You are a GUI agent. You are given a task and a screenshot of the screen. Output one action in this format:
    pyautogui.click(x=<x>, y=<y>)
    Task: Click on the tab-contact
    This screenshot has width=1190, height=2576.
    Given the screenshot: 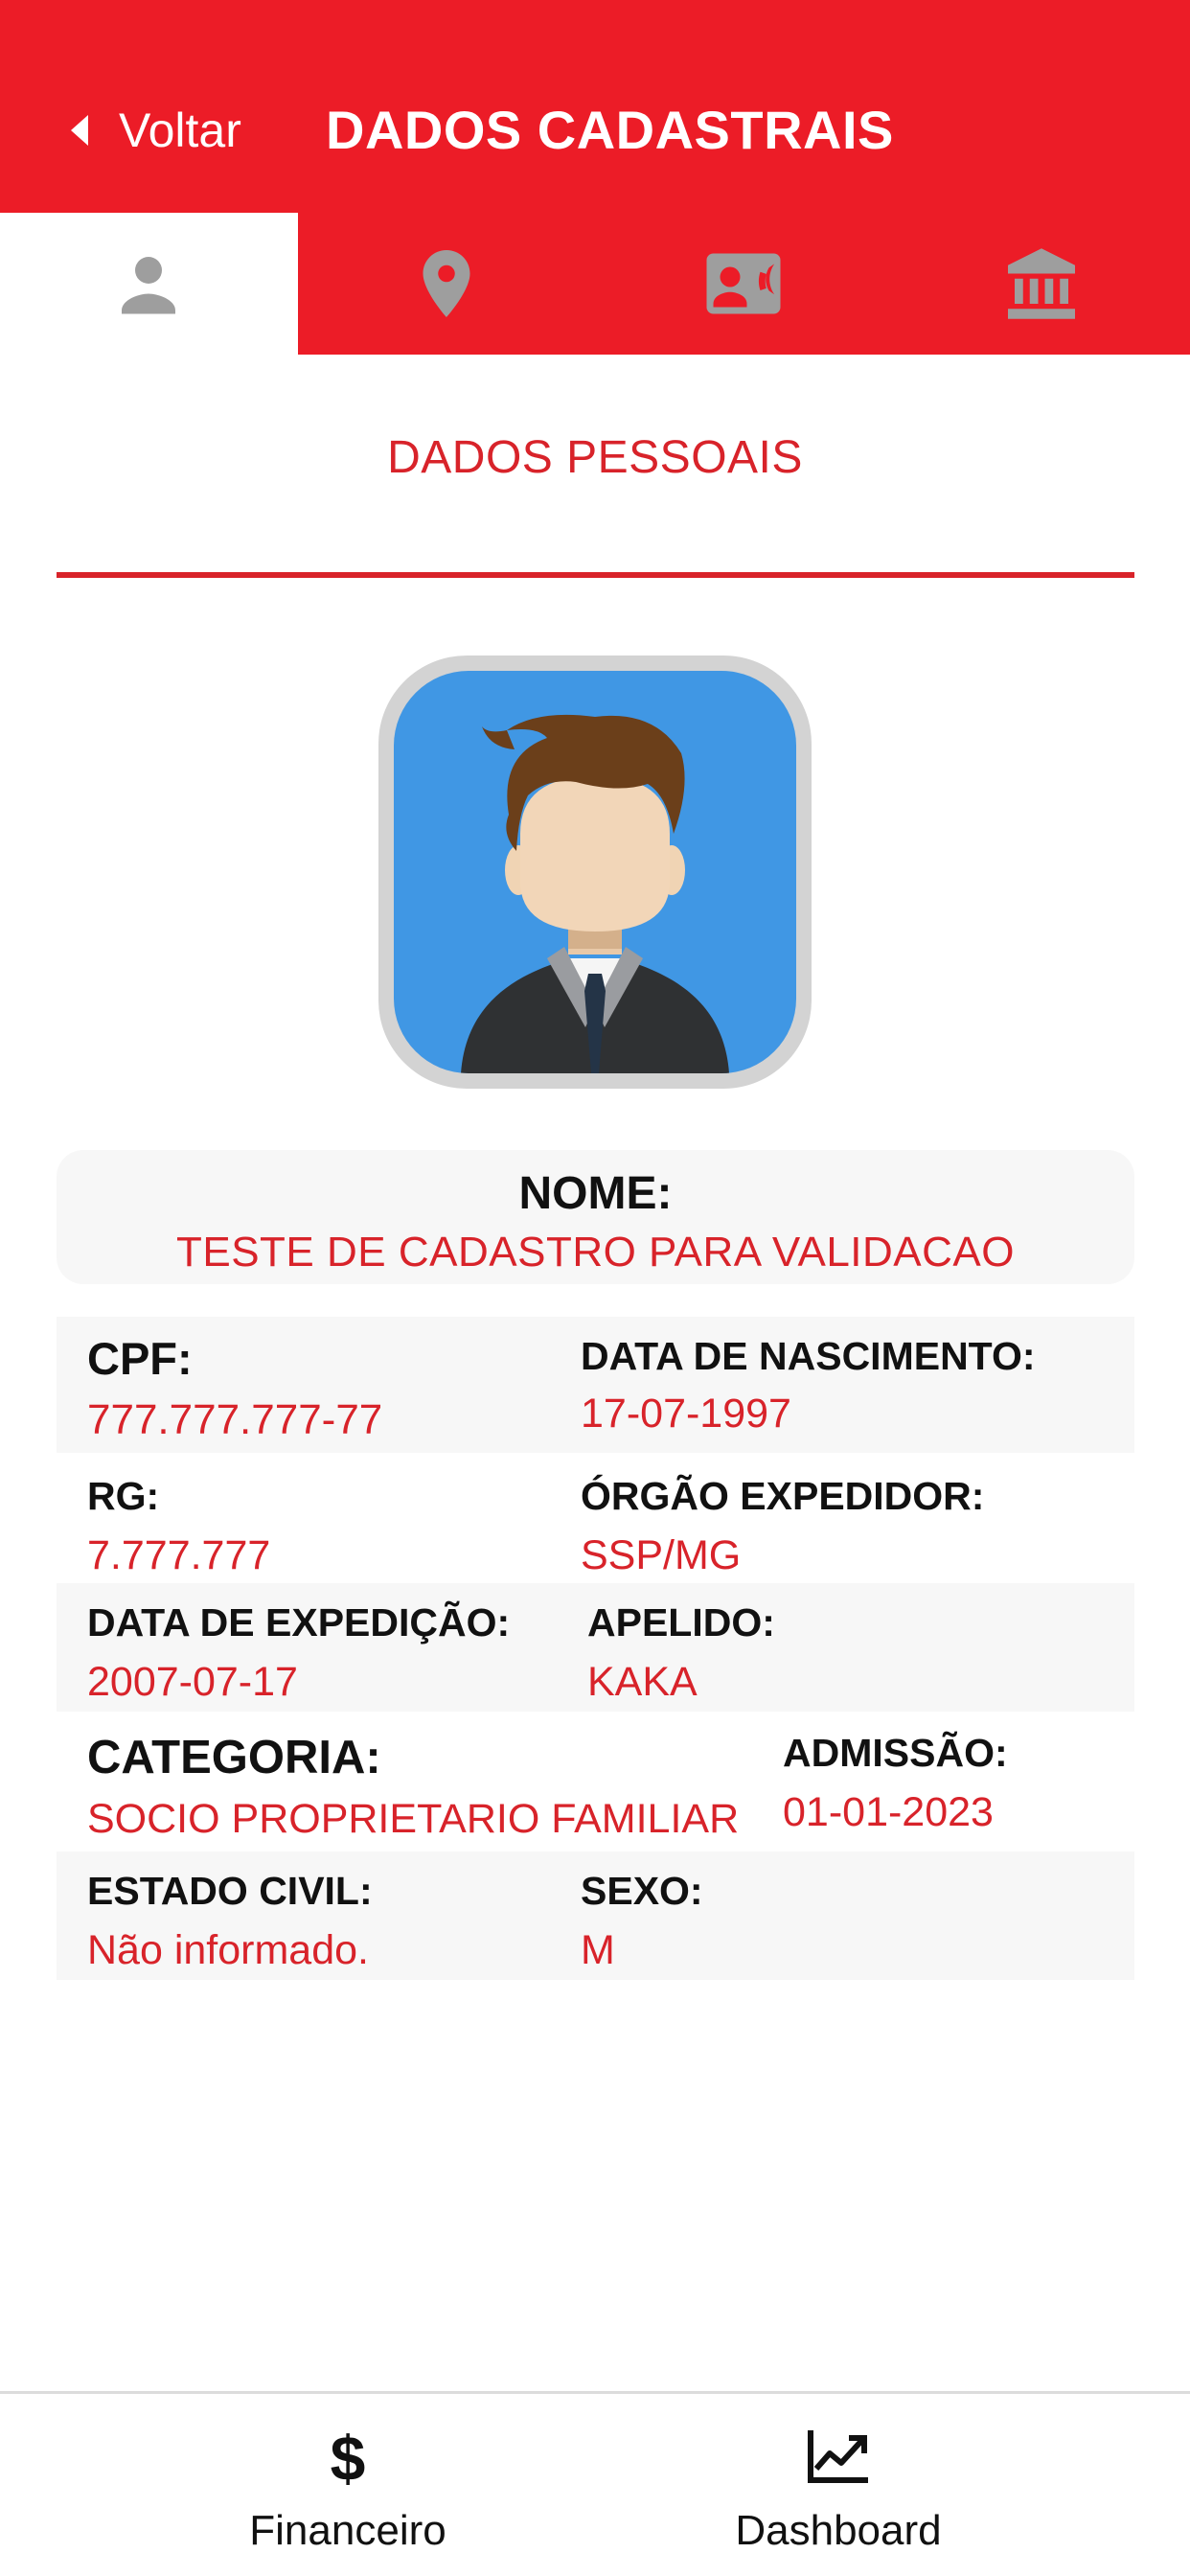 What is the action you would take?
    pyautogui.click(x=744, y=284)
    